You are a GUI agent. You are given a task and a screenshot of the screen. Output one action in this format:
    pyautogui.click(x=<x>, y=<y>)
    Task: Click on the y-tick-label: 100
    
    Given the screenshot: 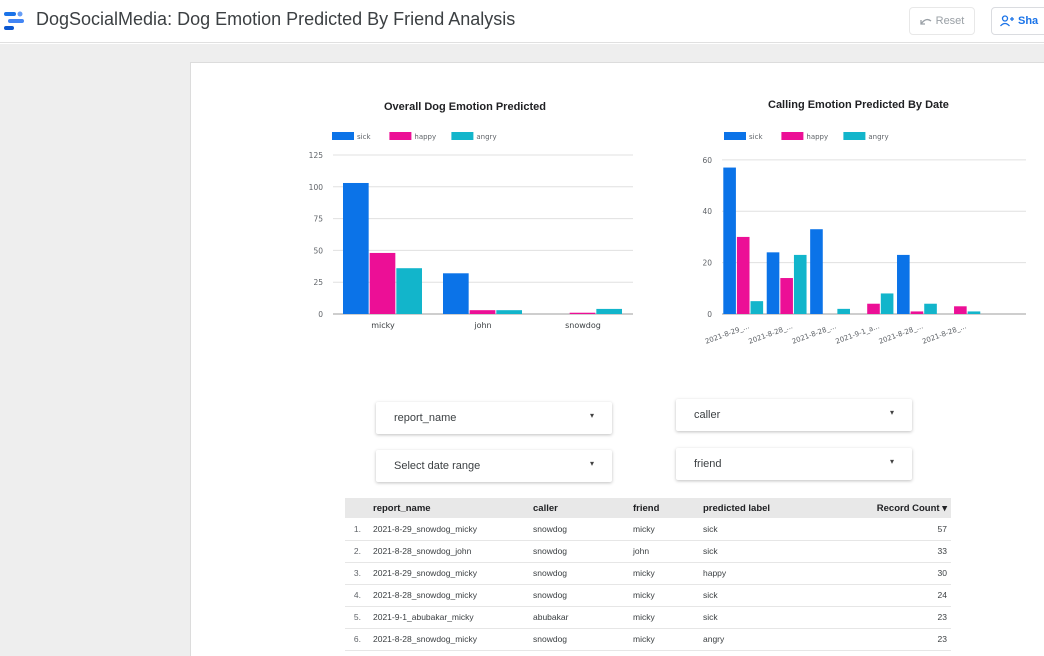 What is the action you would take?
    pyautogui.click(x=316, y=187)
    